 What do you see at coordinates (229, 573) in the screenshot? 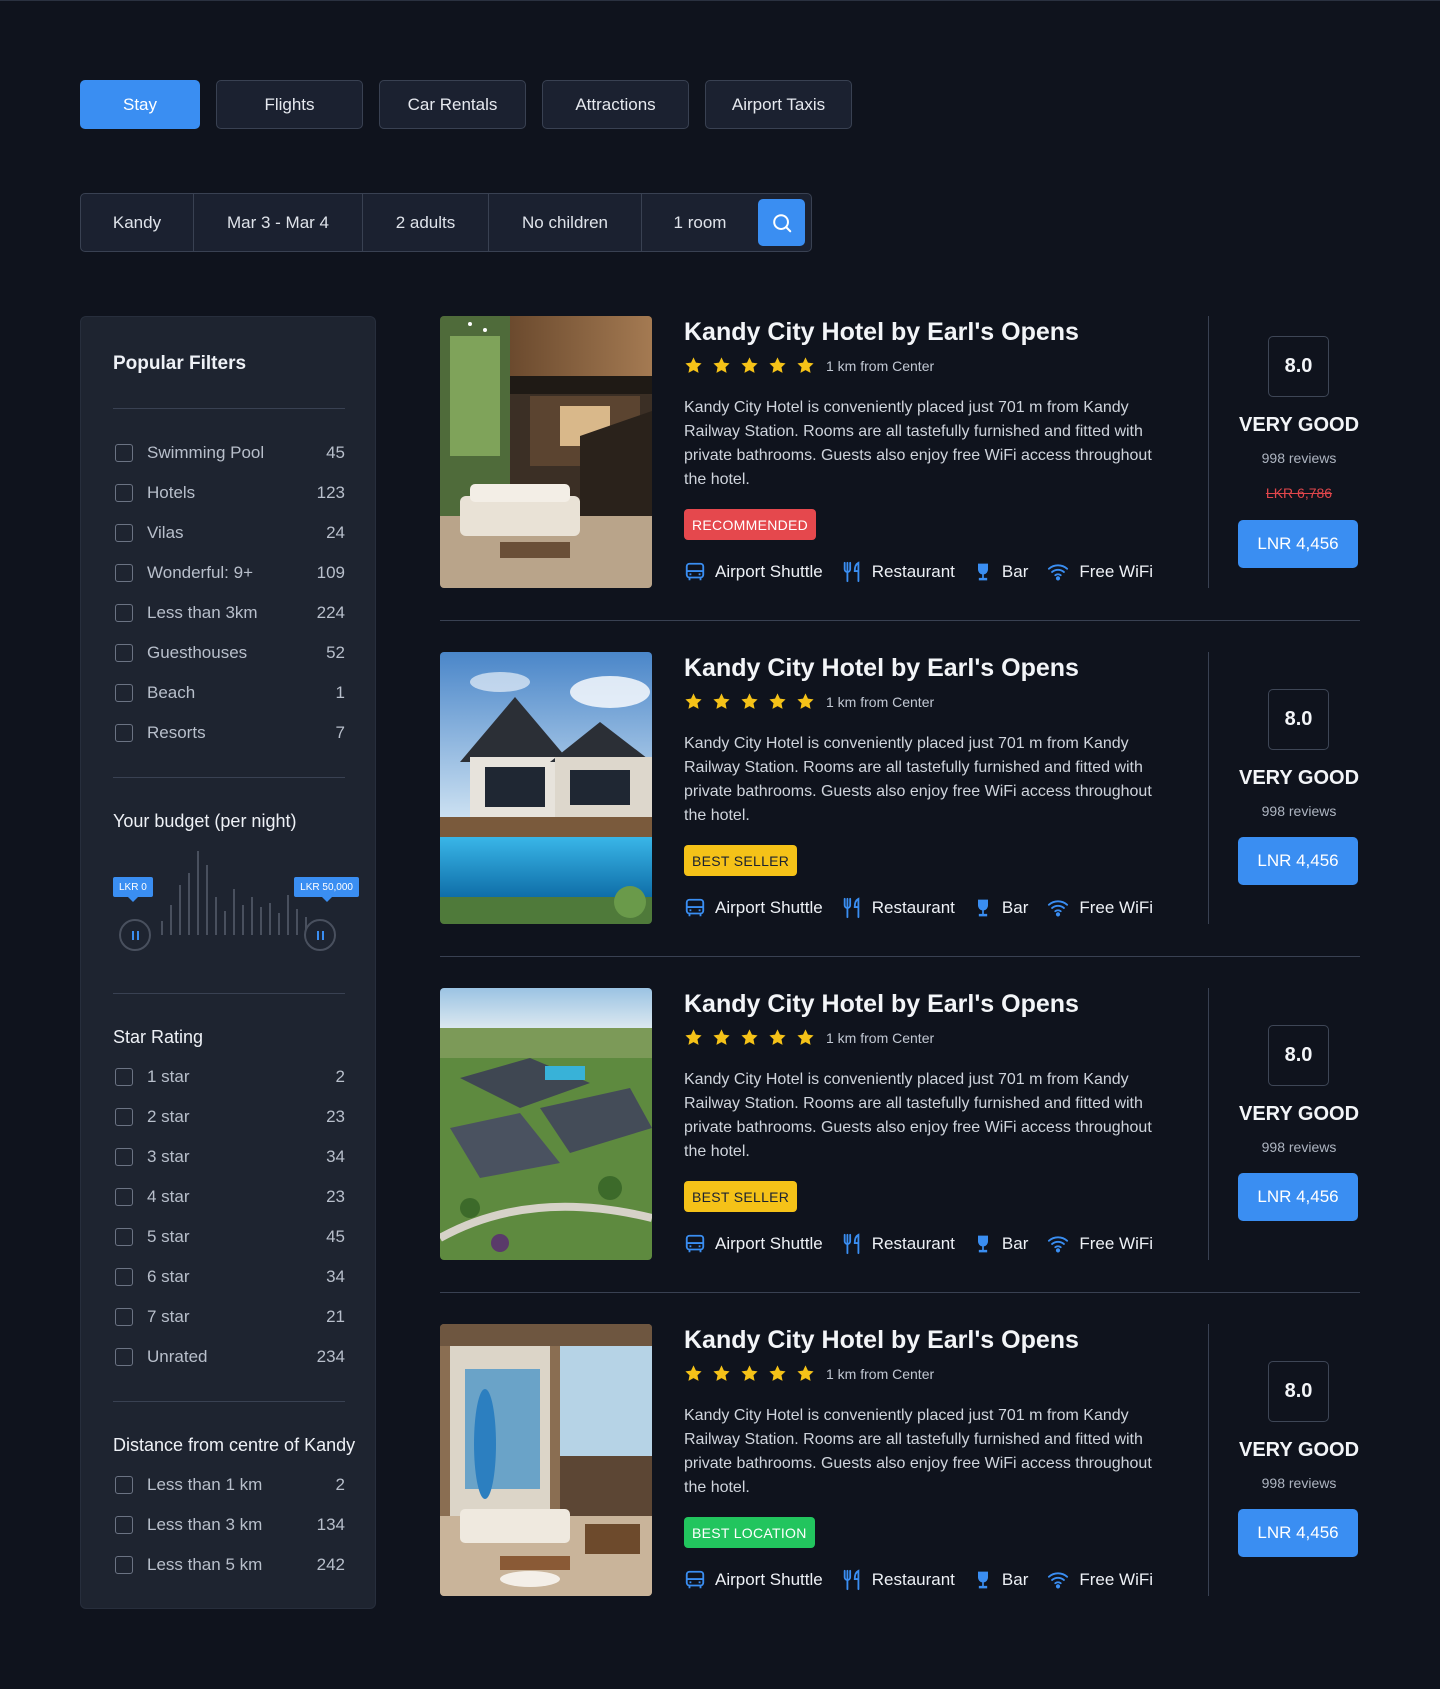
I see `filter-row: Wonderful: 9+ 109` at bounding box center [229, 573].